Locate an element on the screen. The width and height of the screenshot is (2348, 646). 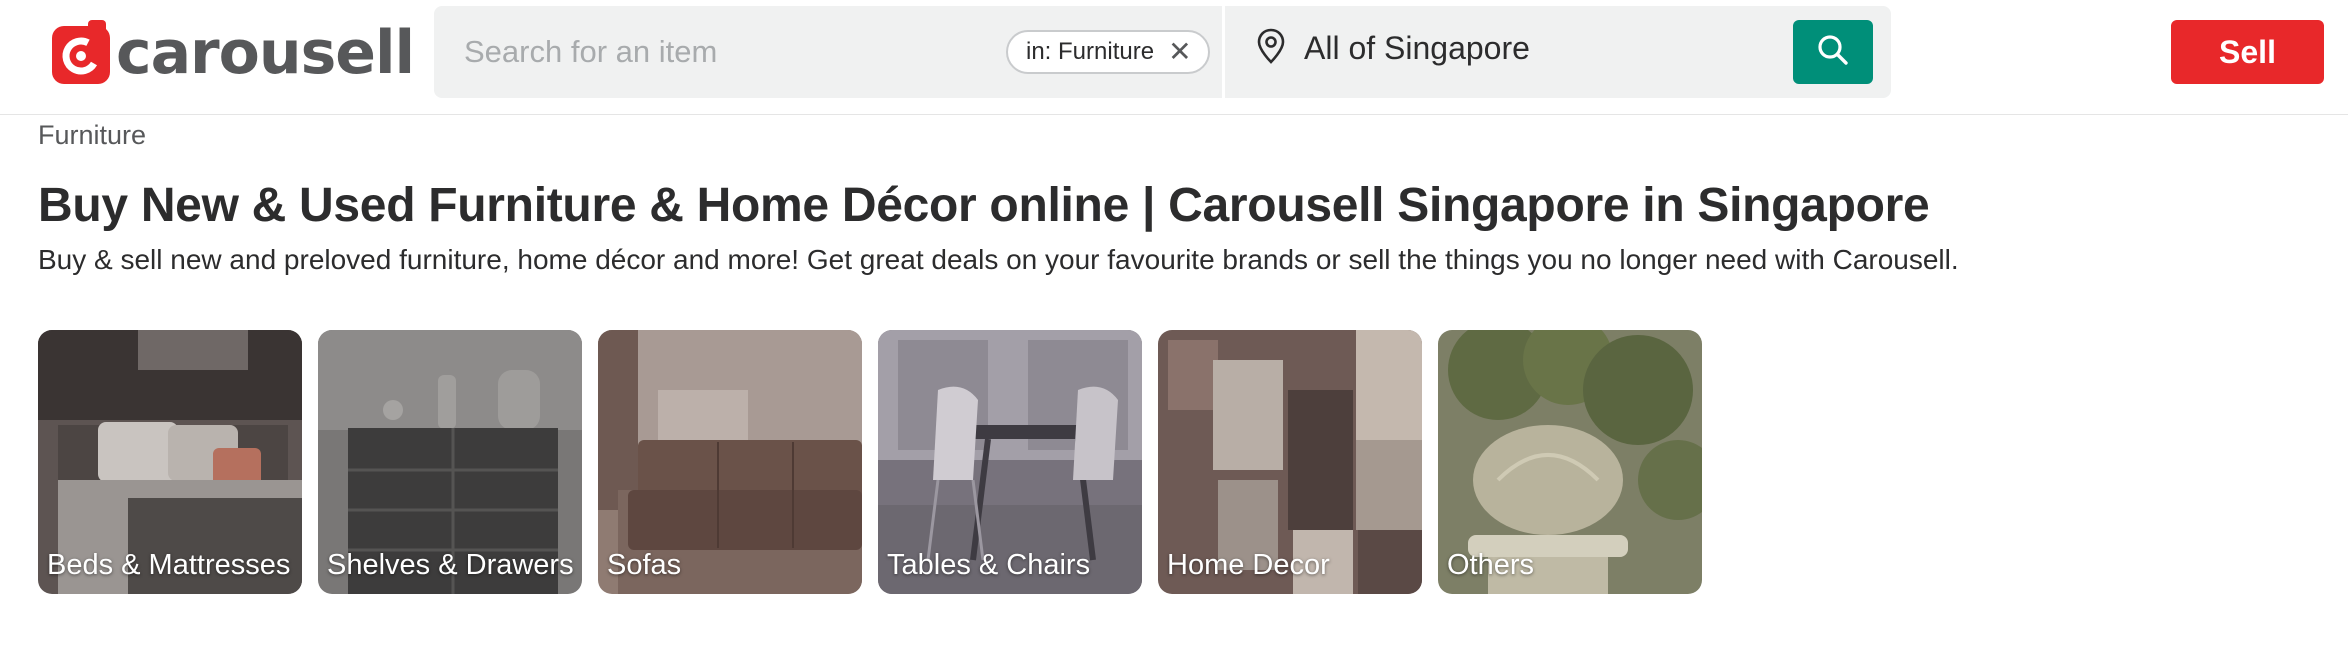
search-icon is located at coordinates (1833, 52).